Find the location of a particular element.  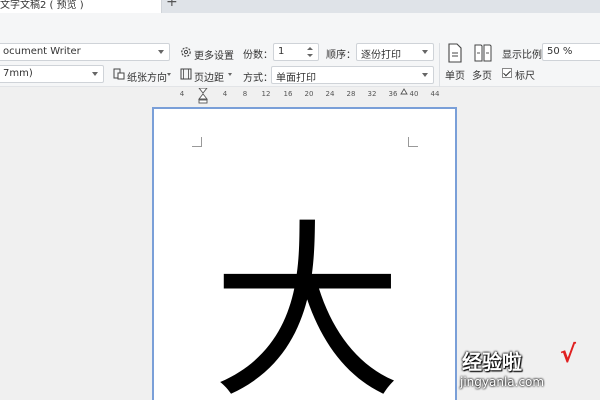

toolbar-divider is located at coordinates (439, 66).